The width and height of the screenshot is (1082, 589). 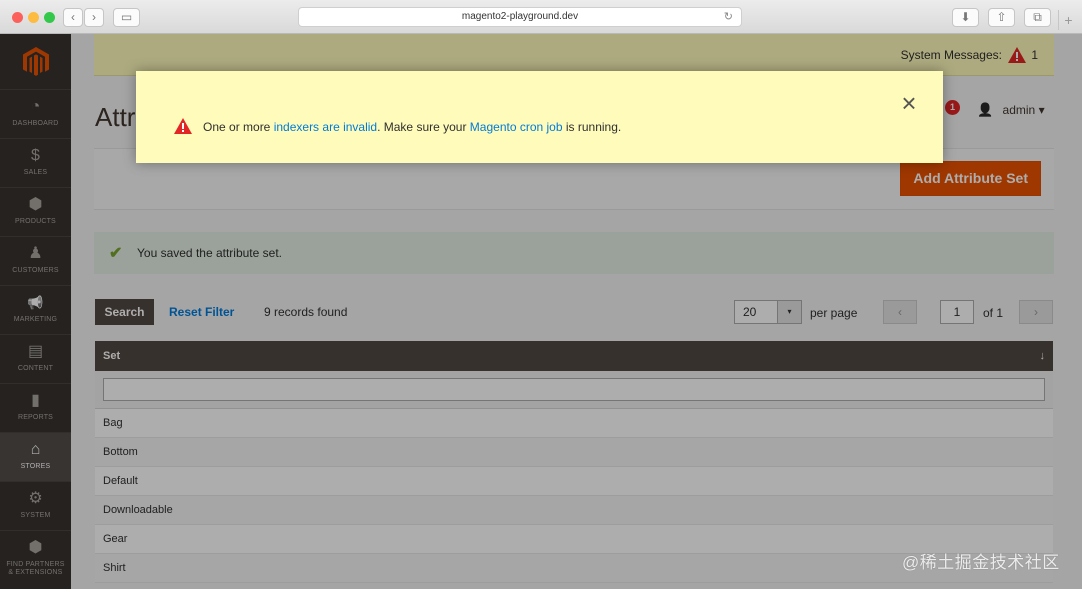 I want to click on zoom-window-button, so click(x=49, y=17).